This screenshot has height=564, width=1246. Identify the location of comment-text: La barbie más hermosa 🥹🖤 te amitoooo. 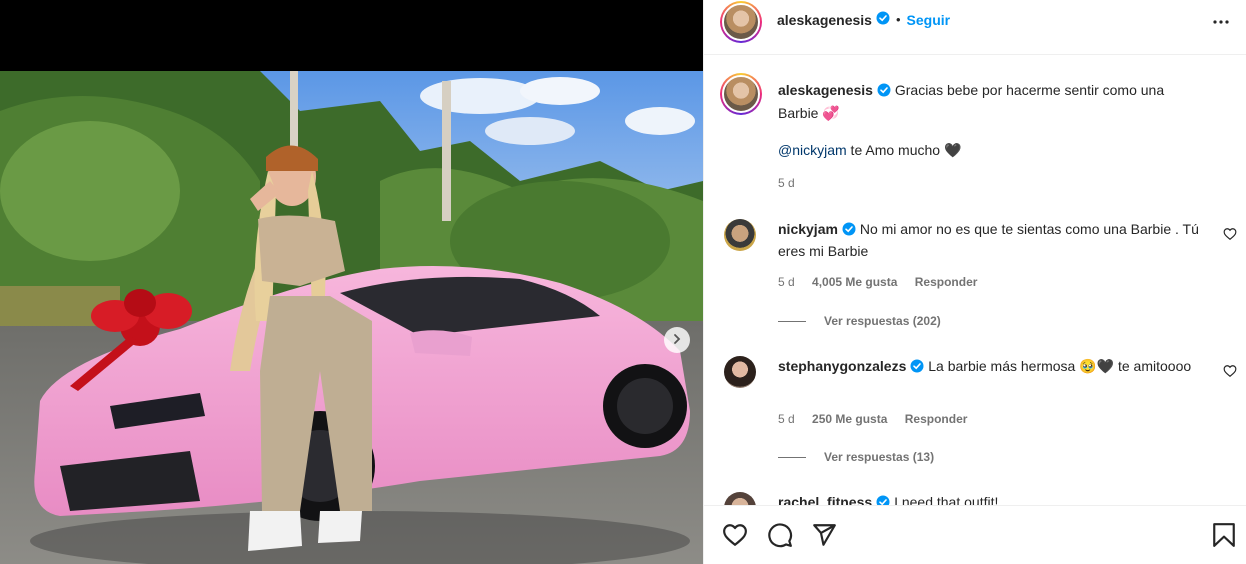
(1060, 366).